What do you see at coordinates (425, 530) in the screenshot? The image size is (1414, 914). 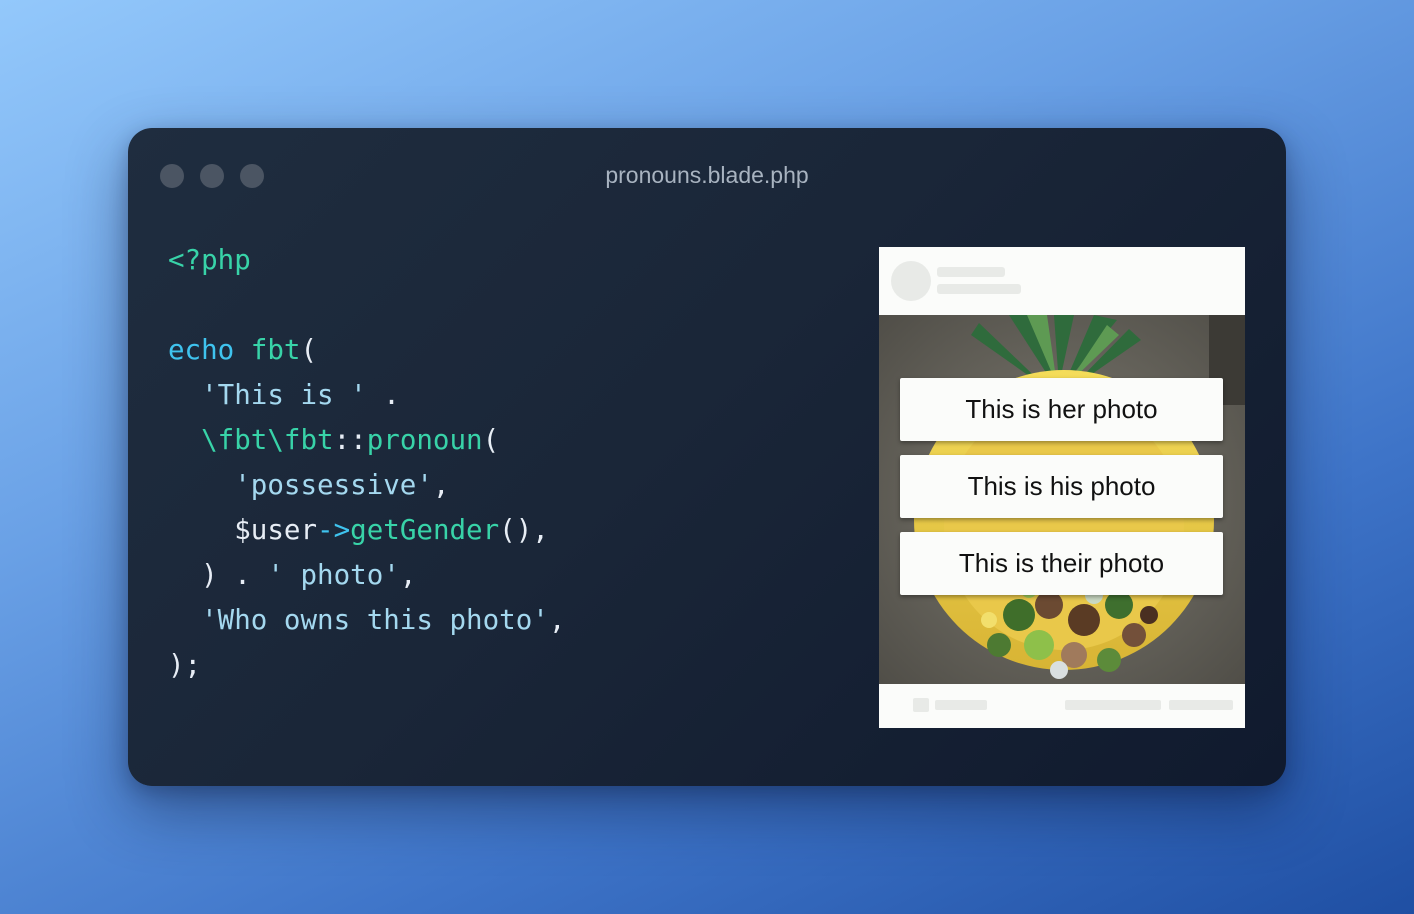 I see `code-token: getGender` at bounding box center [425, 530].